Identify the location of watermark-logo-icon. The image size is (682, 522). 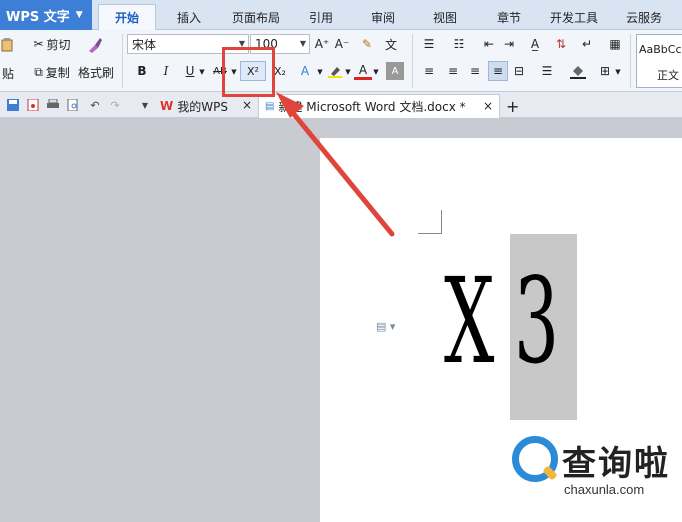
(535, 459).